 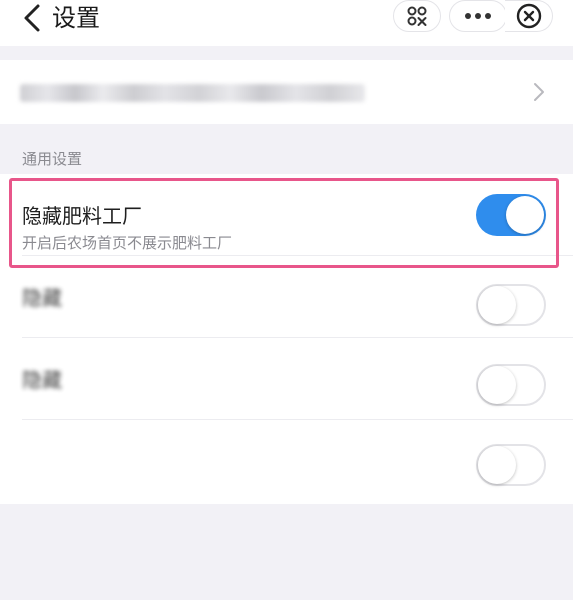 I want to click on close-icon, so click(x=528, y=16).